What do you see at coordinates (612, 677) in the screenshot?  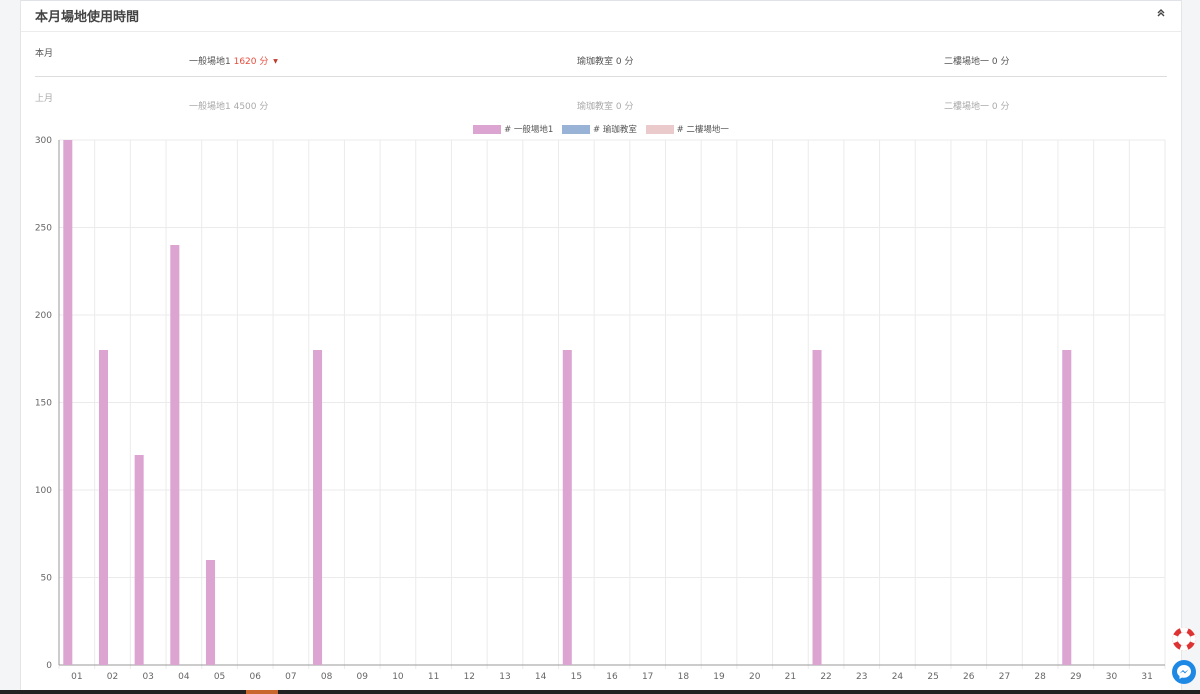 I see `x-tick-label: 16` at bounding box center [612, 677].